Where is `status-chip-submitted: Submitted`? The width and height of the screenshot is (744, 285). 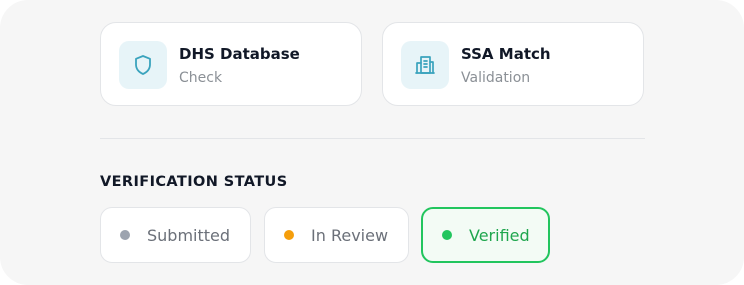
status-chip-submitted: Submitted is located at coordinates (175, 235).